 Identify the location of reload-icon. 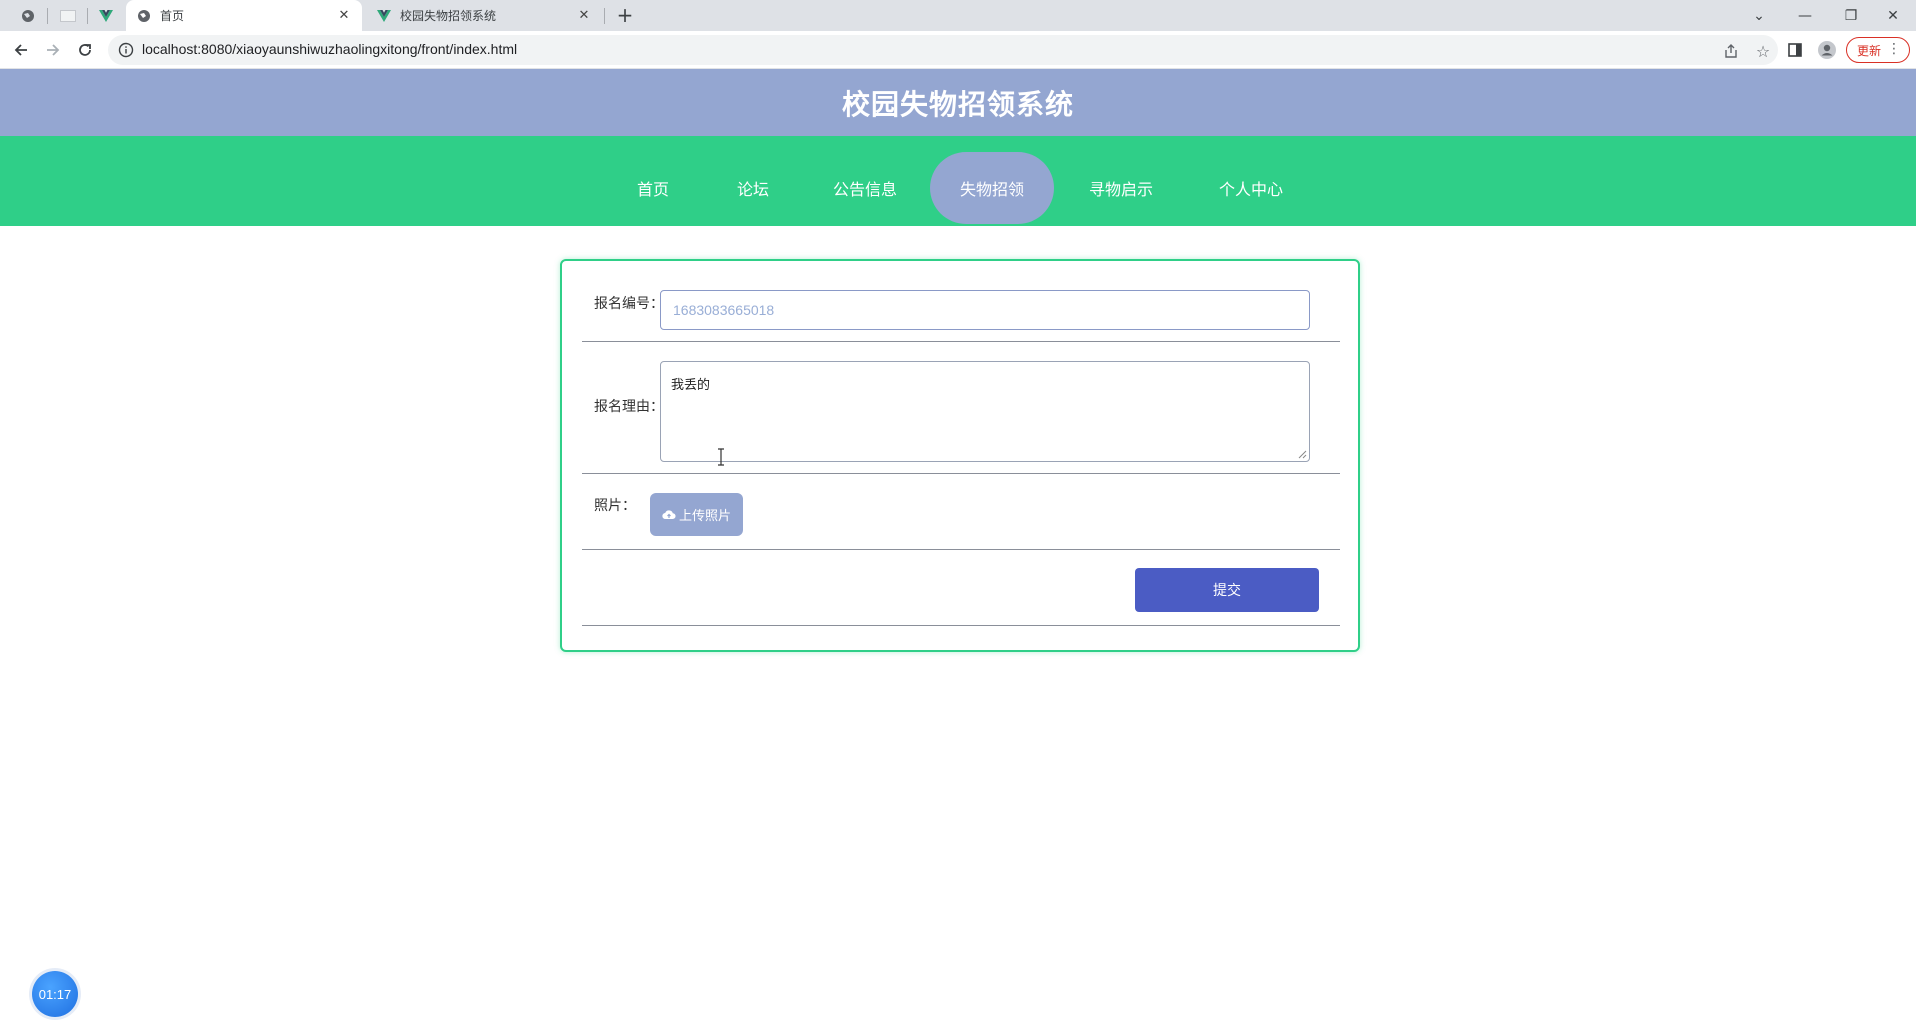
(85, 50).